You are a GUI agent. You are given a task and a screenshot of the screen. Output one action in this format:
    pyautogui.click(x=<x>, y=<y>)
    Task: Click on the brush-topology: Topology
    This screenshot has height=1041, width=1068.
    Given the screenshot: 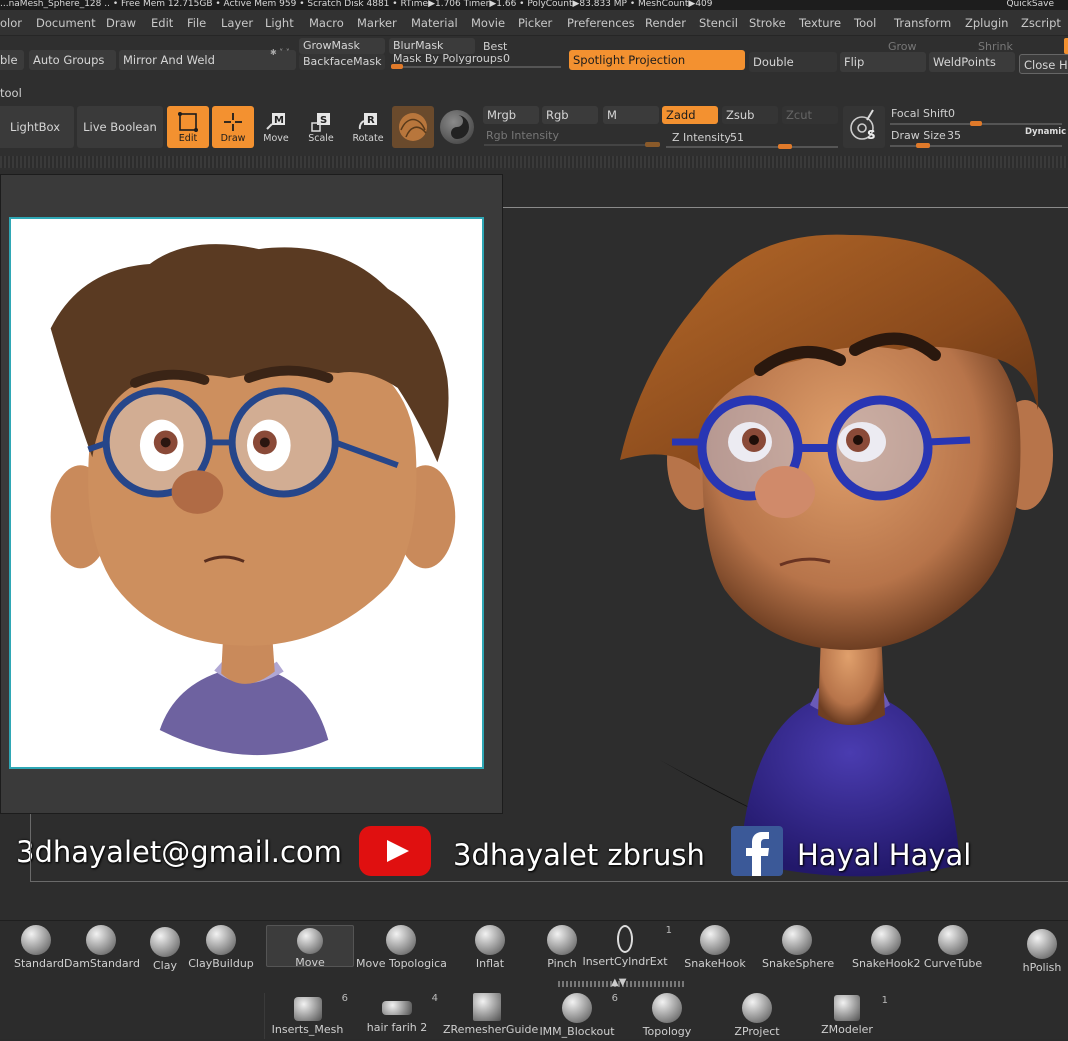 What is the action you would take?
    pyautogui.click(x=667, y=1016)
    